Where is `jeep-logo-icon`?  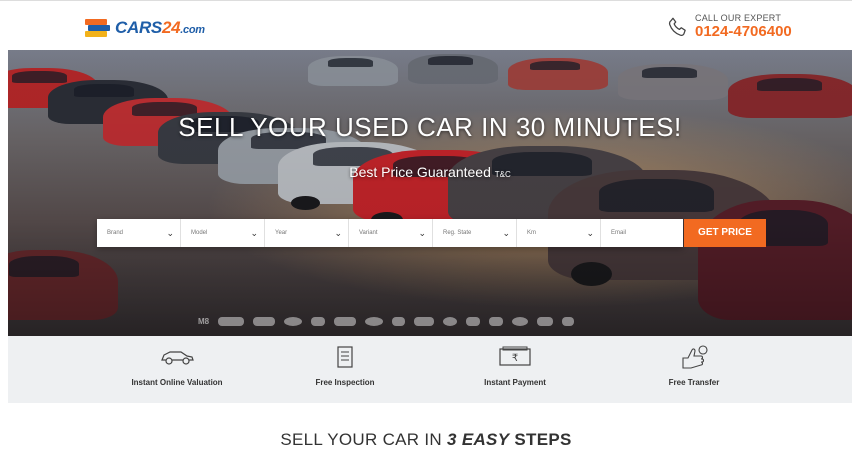
jeep-logo-icon is located at coordinates (399, 321).